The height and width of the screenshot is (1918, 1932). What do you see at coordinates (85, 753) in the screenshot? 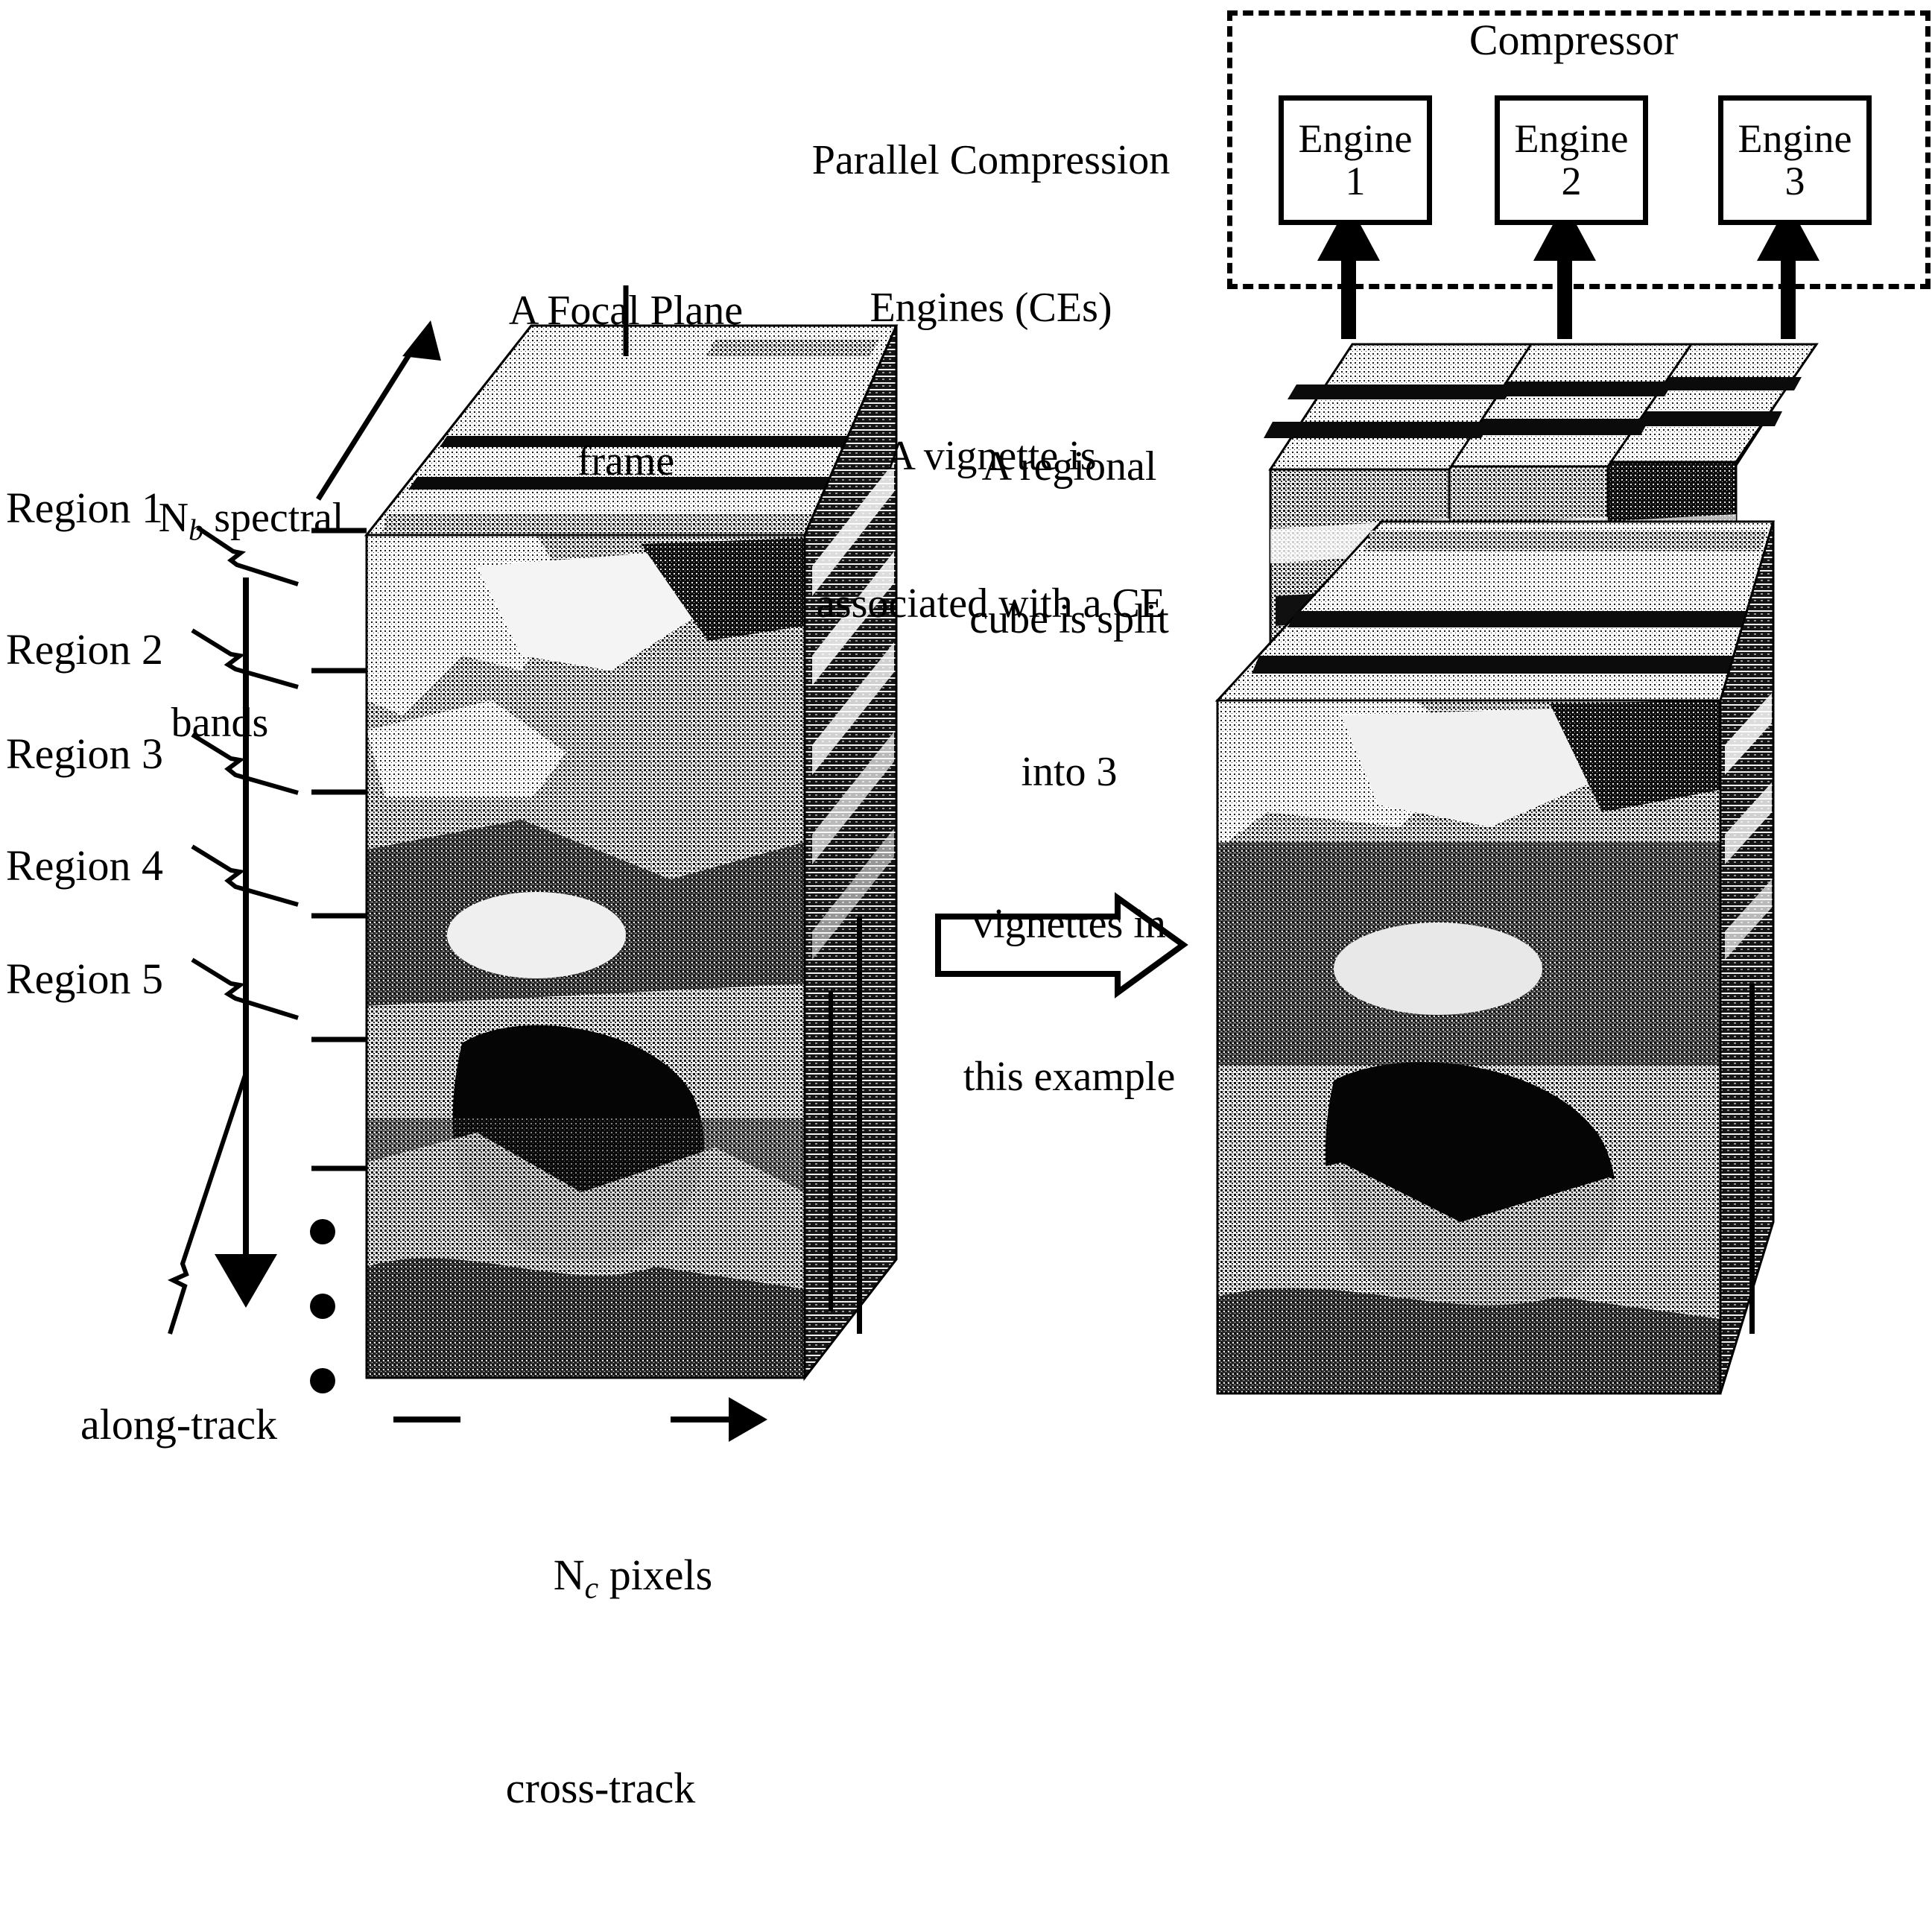
I see `region-label-3: Region 3` at bounding box center [85, 753].